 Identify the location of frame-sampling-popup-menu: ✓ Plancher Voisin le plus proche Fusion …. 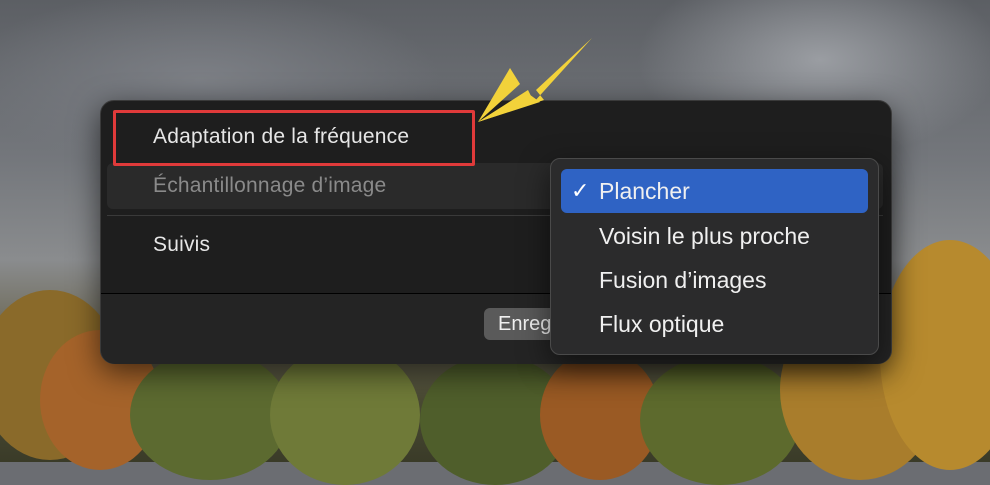
(714, 256).